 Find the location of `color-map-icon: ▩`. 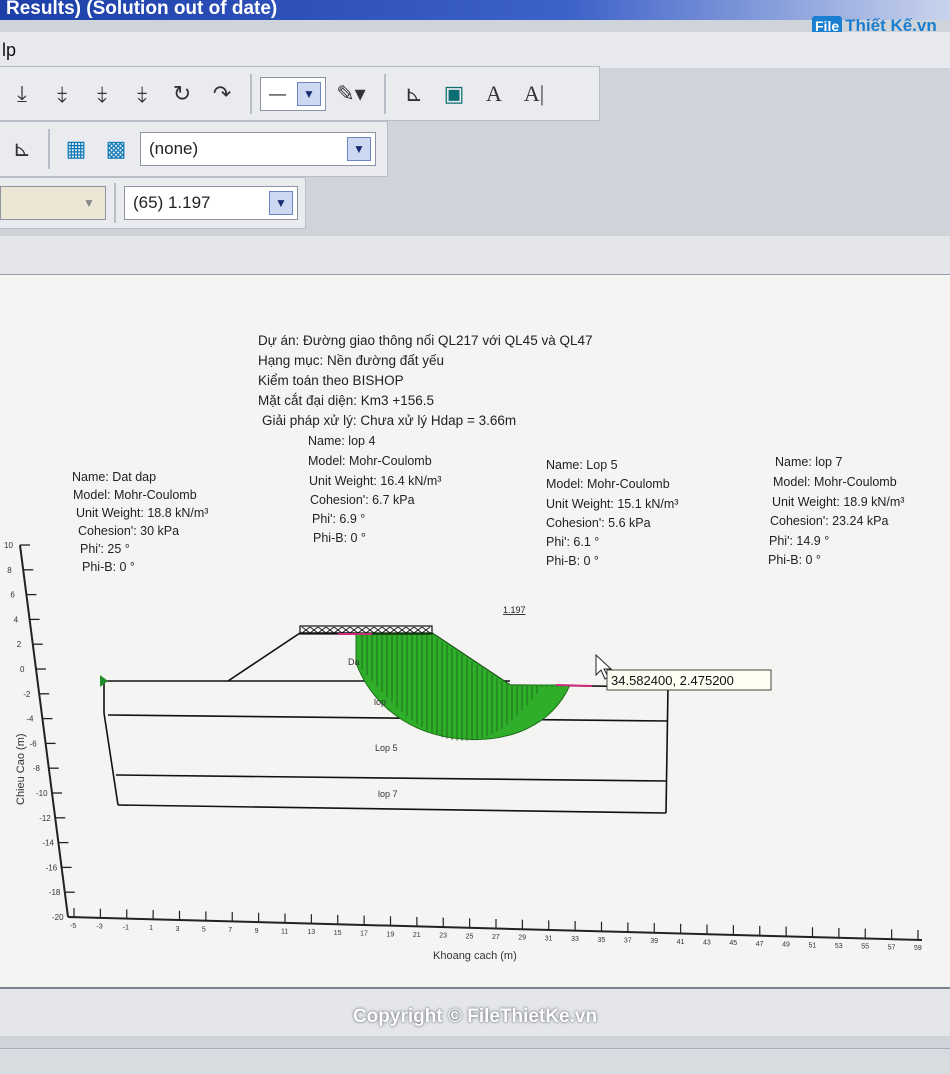

color-map-icon: ▩ is located at coordinates (116, 149).